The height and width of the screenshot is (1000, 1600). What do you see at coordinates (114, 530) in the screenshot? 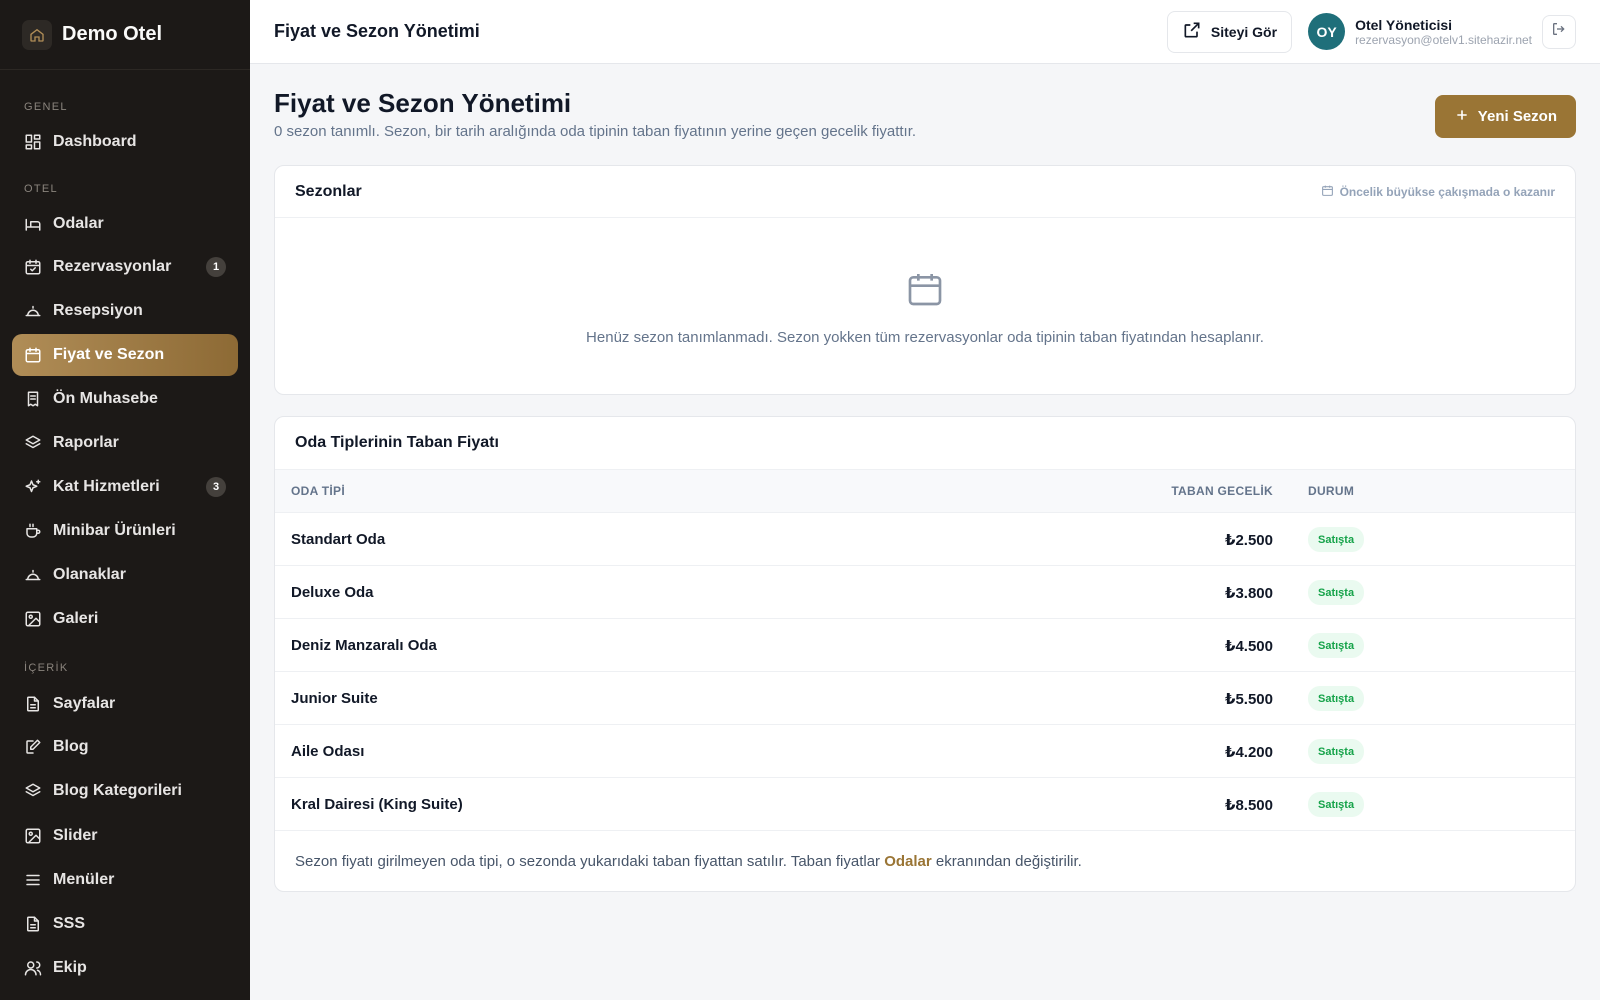
I see `sidebar-item-label: Minibar Ürünleri` at bounding box center [114, 530].